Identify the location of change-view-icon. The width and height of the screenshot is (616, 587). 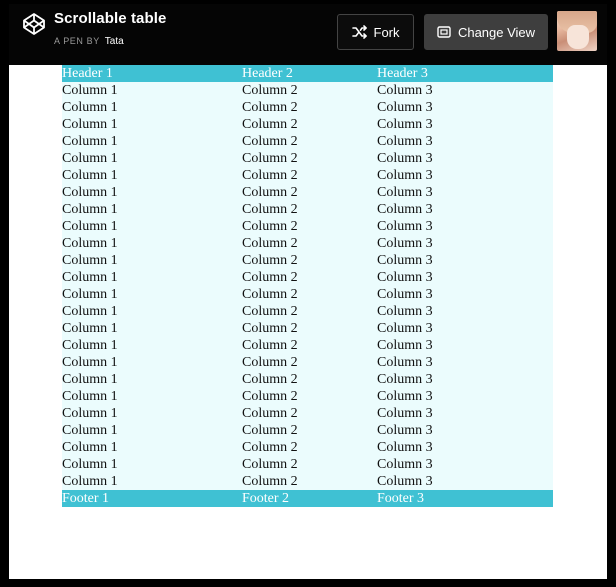
(444, 32).